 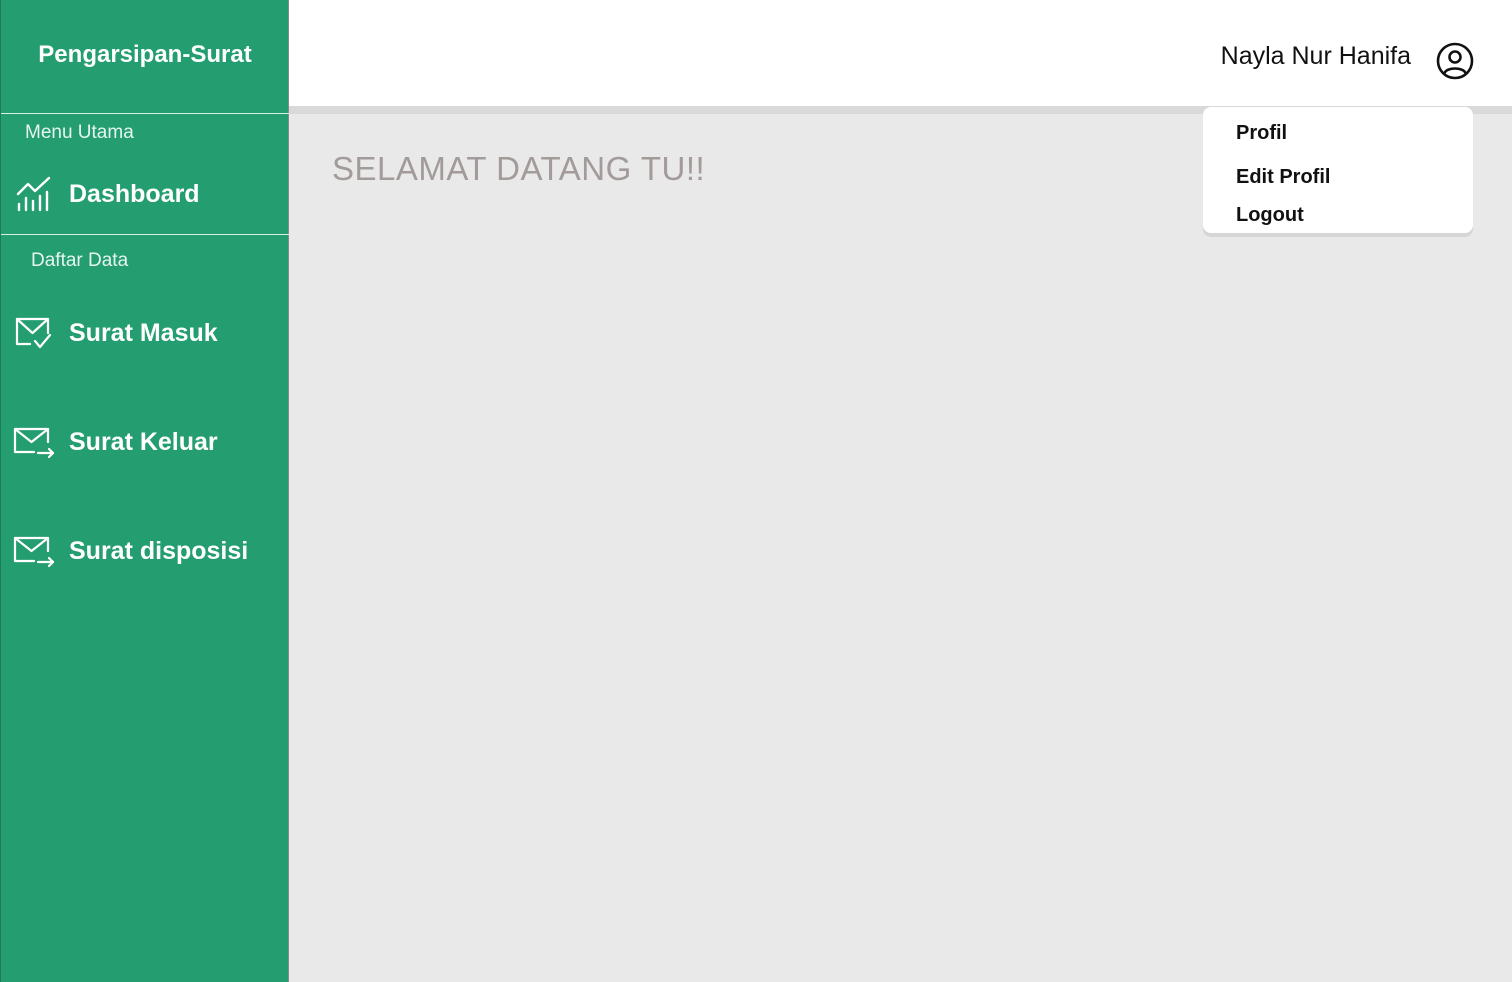 I want to click on user-dropdown-menu: Profil Edit Profil Logout, so click(x=1338, y=170).